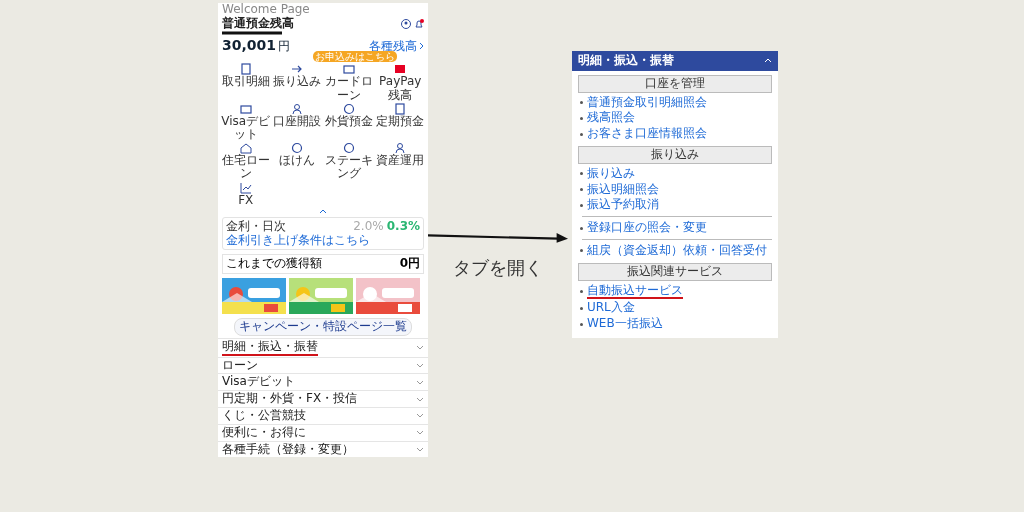  Describe the element at coordinates (323, 347) in the screenshot. I see `menu-row: 明細・振込・振替` at that location.